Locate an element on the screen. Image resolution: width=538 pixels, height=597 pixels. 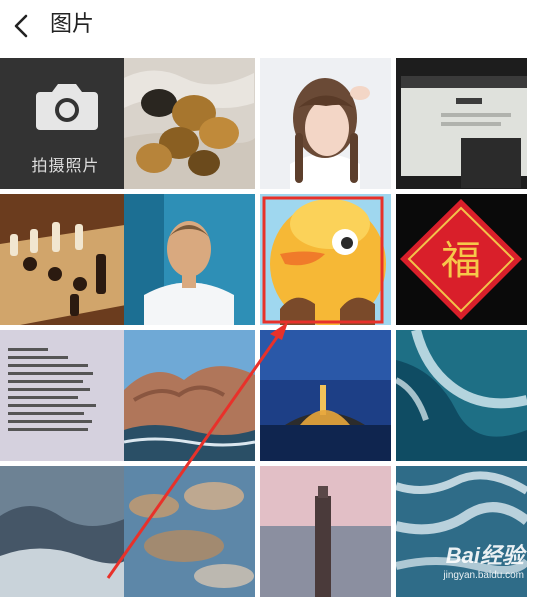
watermark: Bai经验 jingyan.baidu.com is located at coordinates (483, 559).